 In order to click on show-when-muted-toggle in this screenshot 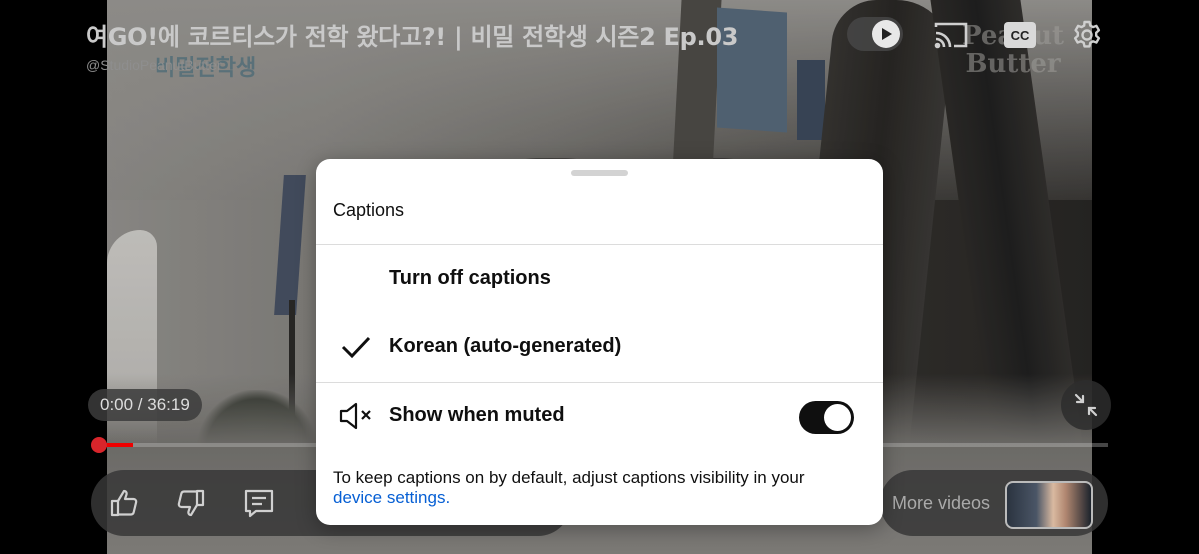, I will do `click(826, 417)`.